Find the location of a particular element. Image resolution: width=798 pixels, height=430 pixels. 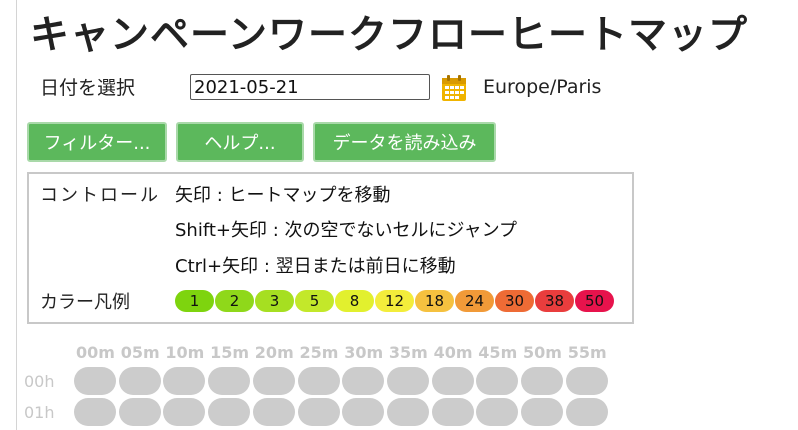

control-hint-ctrl-arrows: Ctrl+矢印 : 翌日または前日に移動 is located at coordinates (315, 266).